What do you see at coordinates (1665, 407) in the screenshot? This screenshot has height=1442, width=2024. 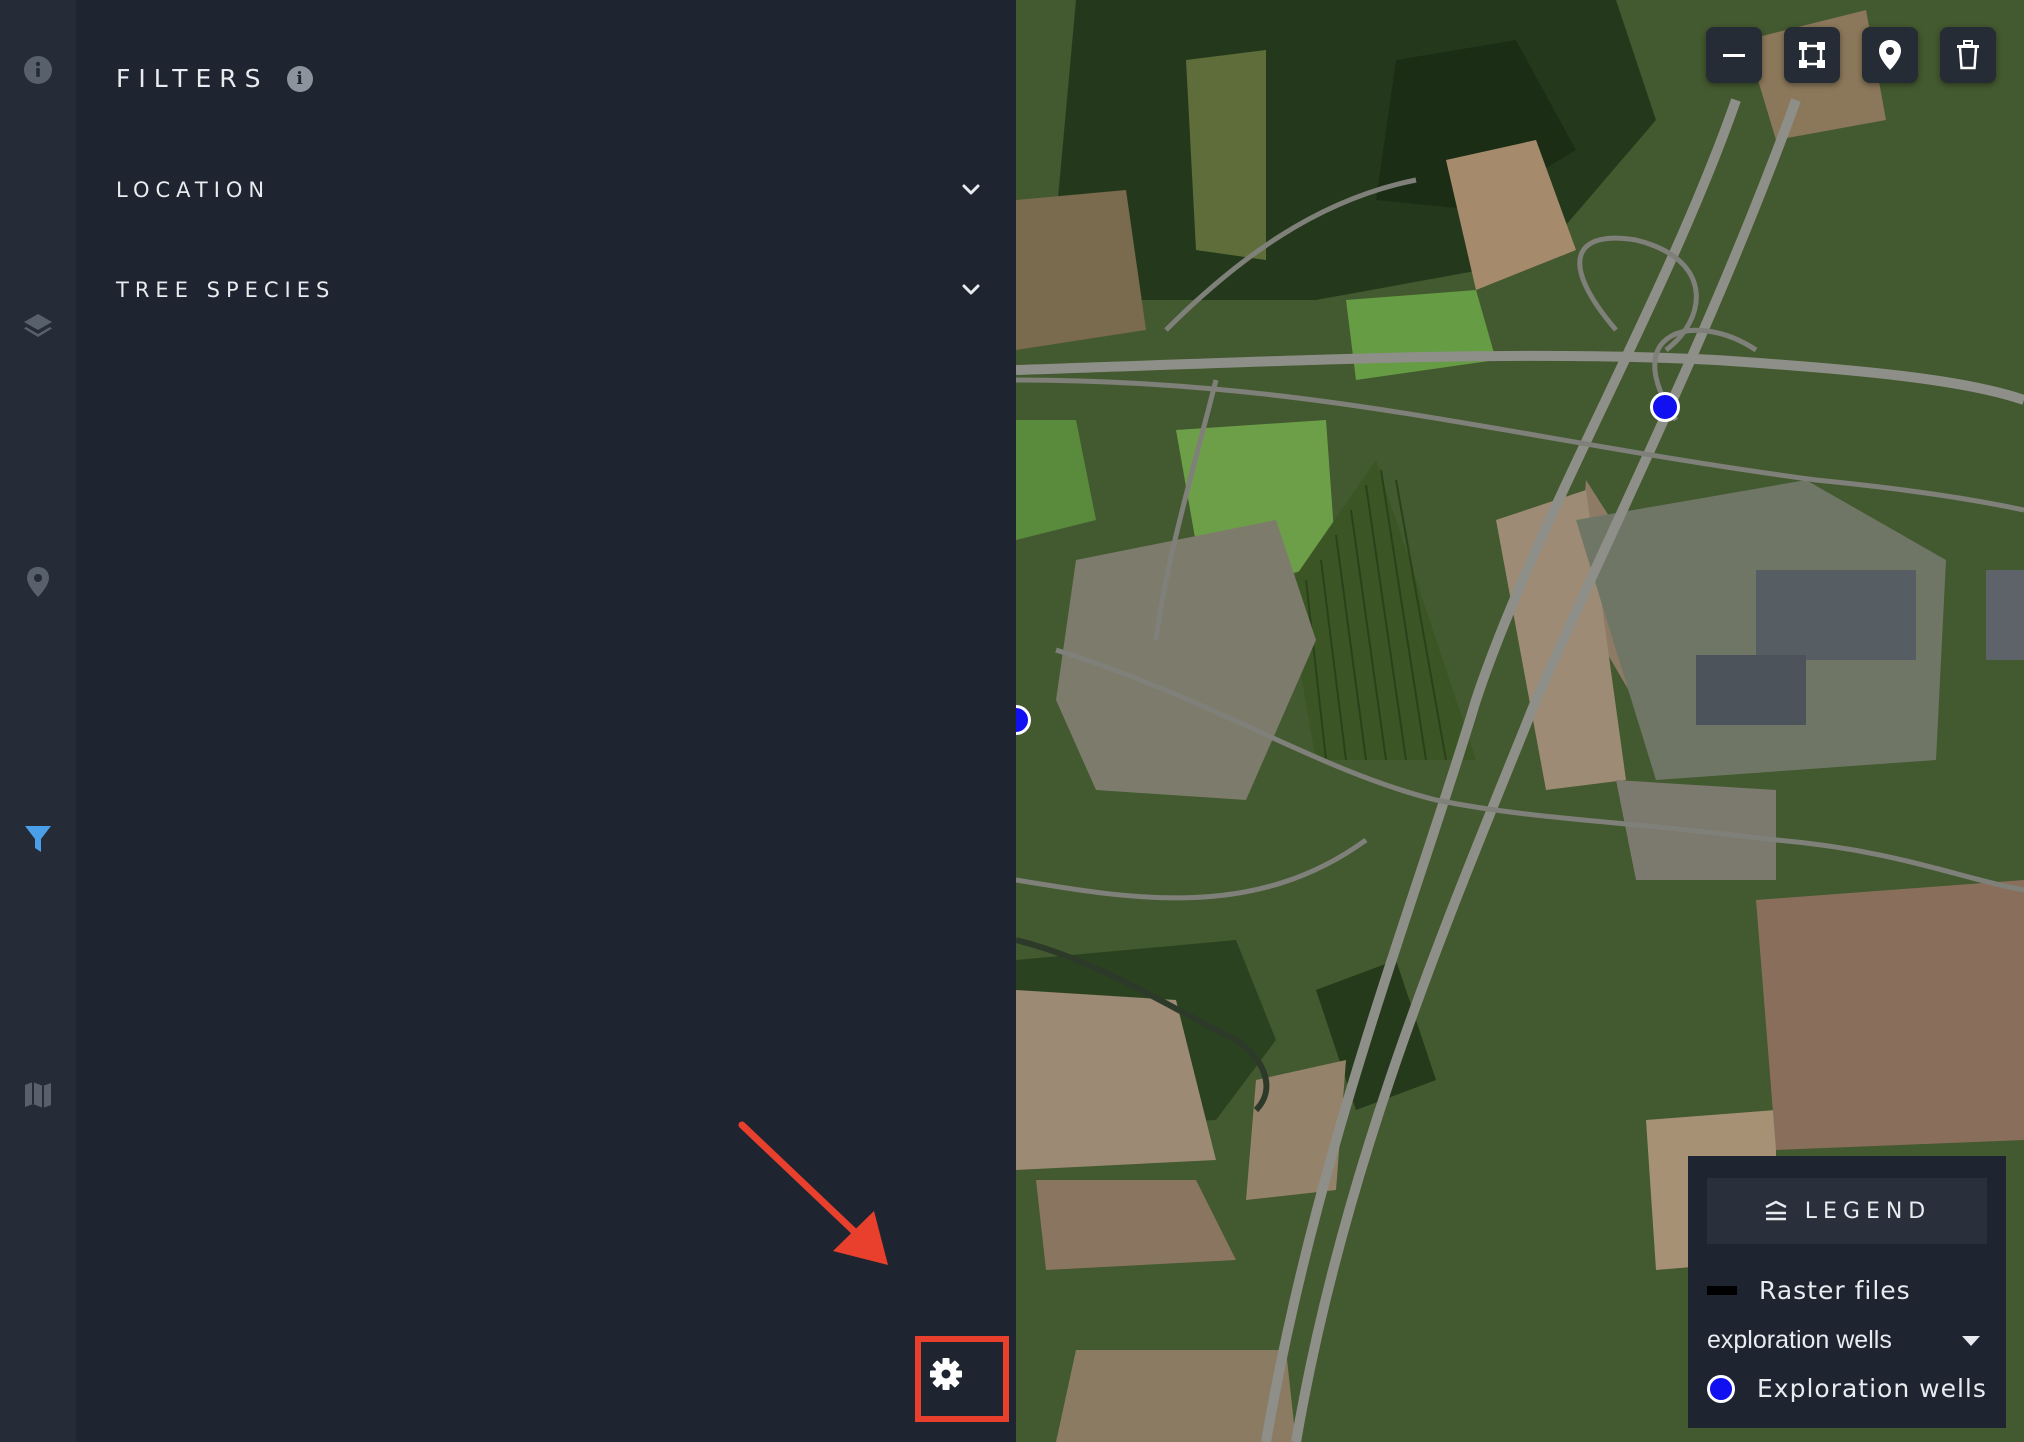 I see `exploration-well-marker` at bounding box center [1665, 407].